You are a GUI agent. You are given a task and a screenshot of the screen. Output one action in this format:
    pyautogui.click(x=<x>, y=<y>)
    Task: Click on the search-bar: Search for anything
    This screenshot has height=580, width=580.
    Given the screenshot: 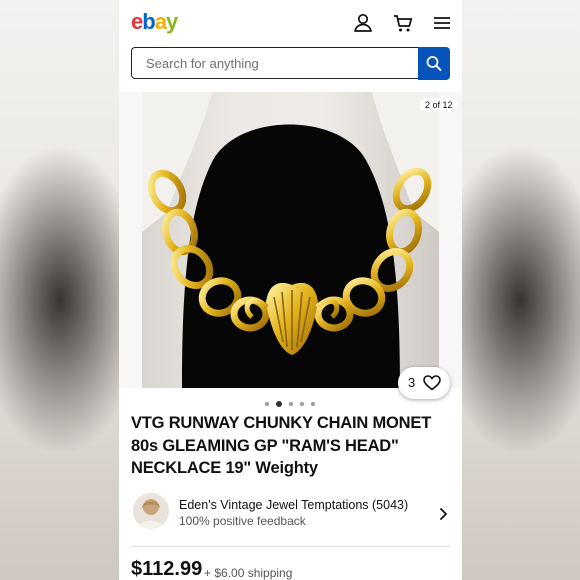 What is the action you would take?
    pyautogui.click(x=290, y=63)
    